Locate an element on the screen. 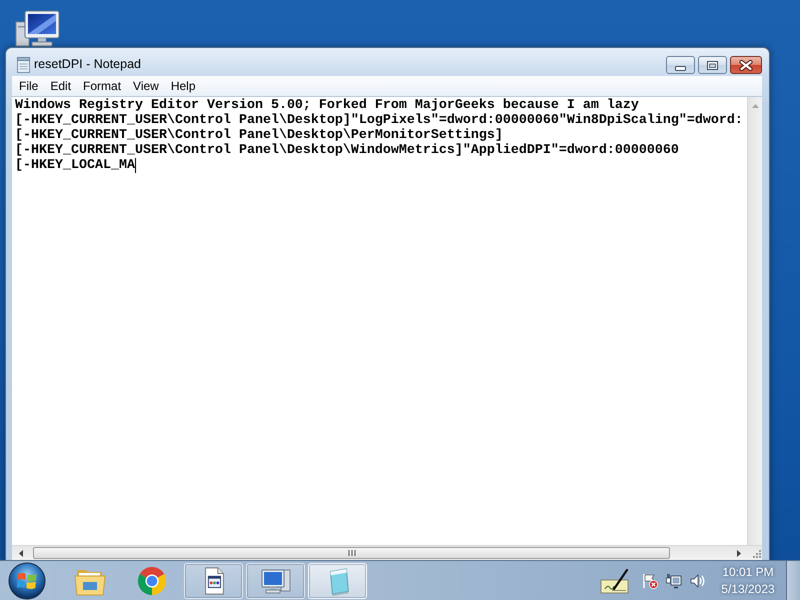 This screenshot has width=800, height=600. menu-item: Edit is located at coordinates (61, 86).